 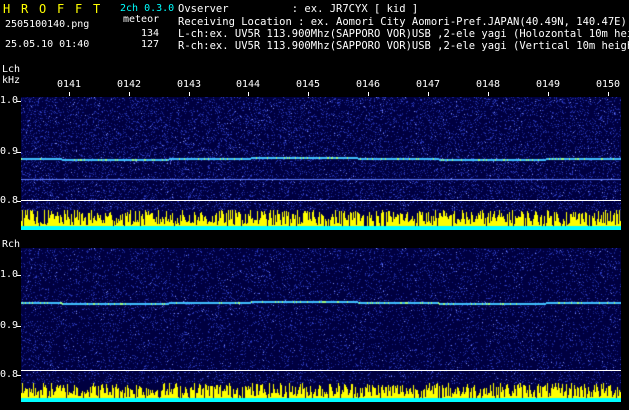 What do you see at coordinates (9, 374) in the screenshot?
I see `rch-ytick-label: 0.8` at bounding box center [9, 374].